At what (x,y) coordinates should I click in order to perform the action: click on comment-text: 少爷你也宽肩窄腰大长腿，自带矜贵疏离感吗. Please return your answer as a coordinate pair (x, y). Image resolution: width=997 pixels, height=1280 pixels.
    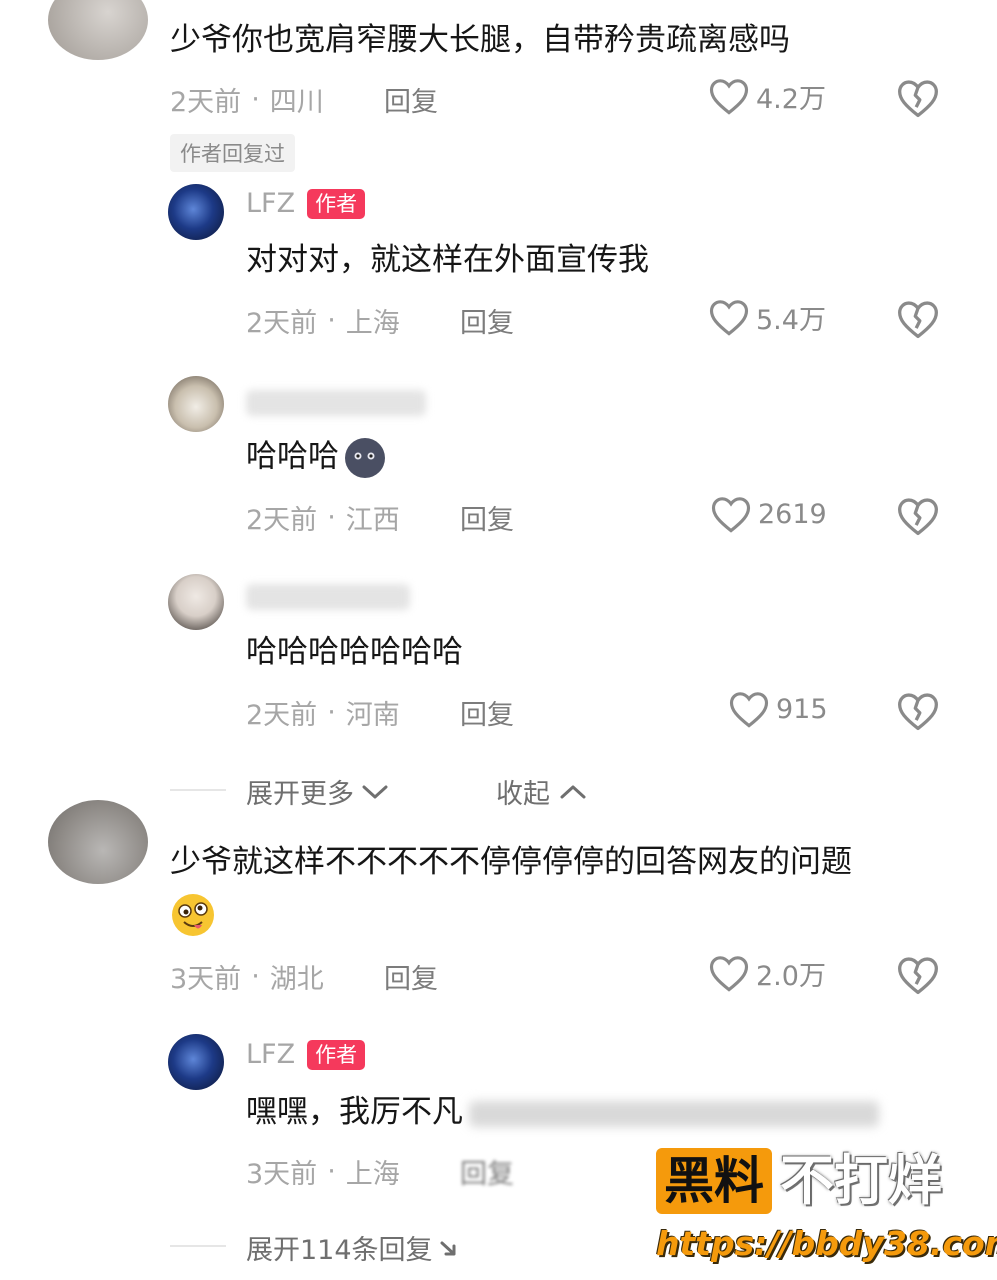
    Looking at the image, I should click on (480, 40).